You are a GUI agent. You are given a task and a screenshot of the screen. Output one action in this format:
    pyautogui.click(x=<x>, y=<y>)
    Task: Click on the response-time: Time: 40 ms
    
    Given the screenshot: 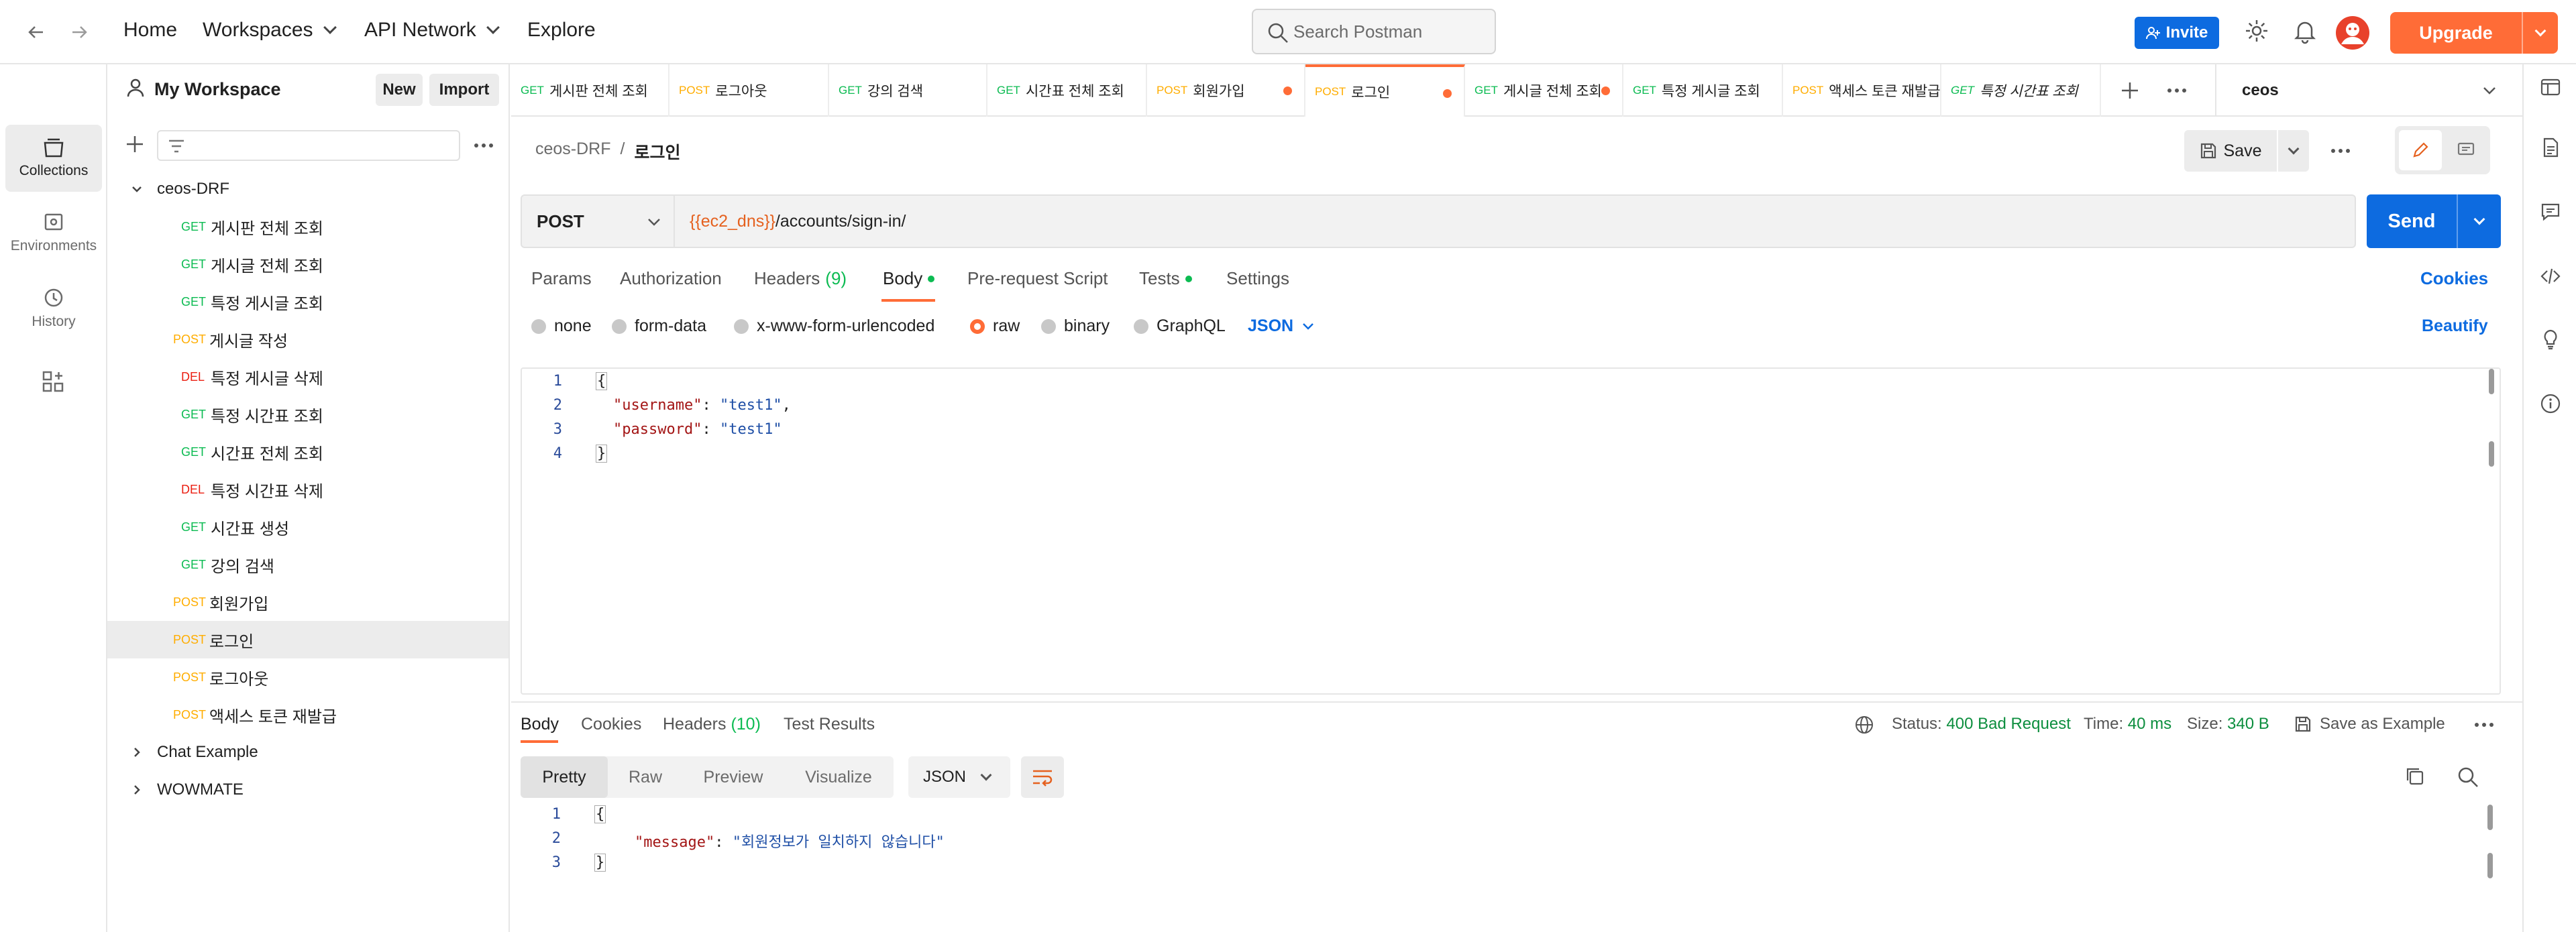 What is the action you would take?
    pyautogui.click(x=2127, y=724)
    